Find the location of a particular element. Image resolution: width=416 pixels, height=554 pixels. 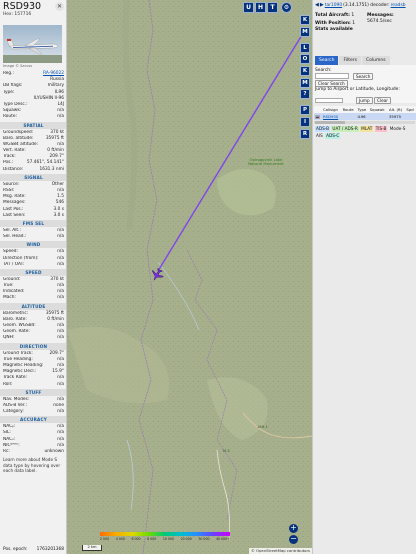

detail-label: TAT / OAT: is located at coordinates (14, 264).